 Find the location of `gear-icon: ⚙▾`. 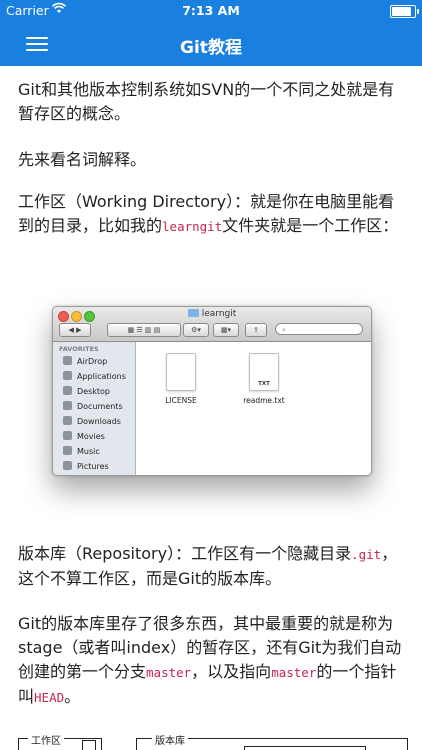

gear-icon: ⚙▾ is located at coordinates (196, 330).